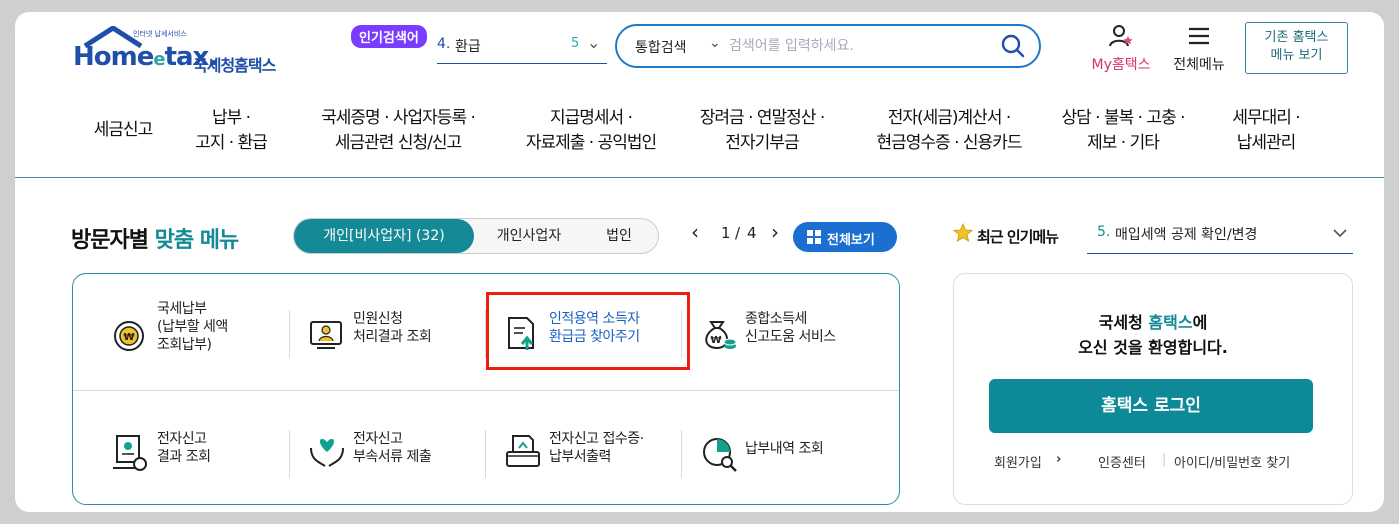 Image resolution: width=1399 pixels, height=524 pixels. What do you see at coordinates (752, 233) in the screenshot?
I see `page-total: 4` at bounding box center [752, 233].